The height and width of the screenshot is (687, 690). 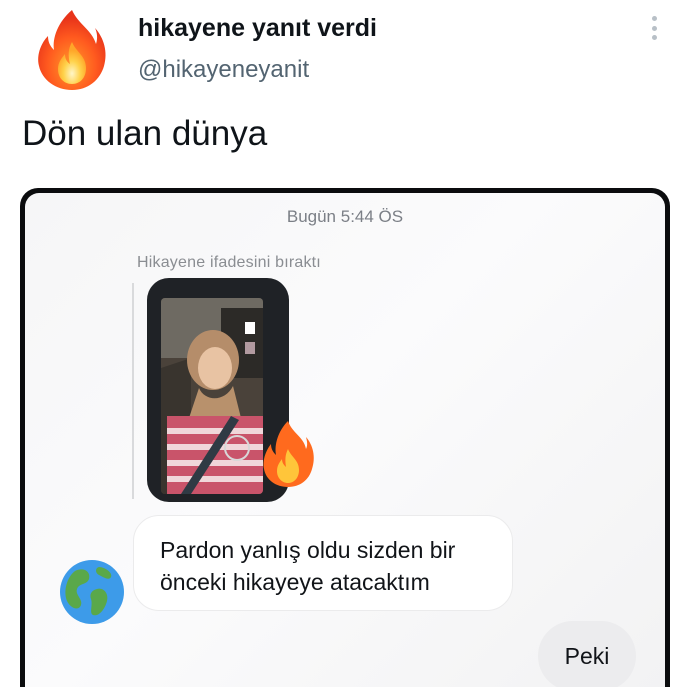 I want to click on chat-timestamp: Bugün 5:44 ÖS, so click(x=345, y=216).